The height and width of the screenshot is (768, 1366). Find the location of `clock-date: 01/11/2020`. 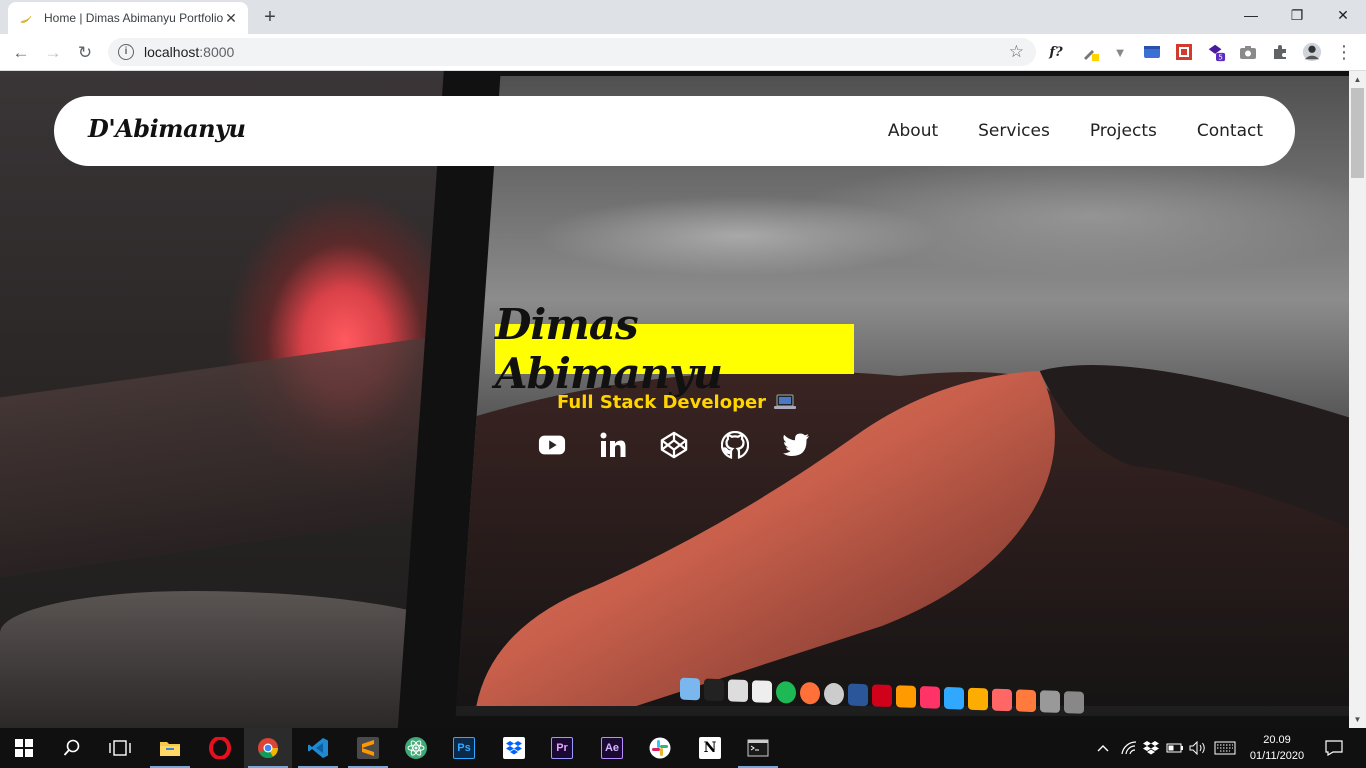

clock-date: 01/11/2020 is located at coordinates (1277, 756).